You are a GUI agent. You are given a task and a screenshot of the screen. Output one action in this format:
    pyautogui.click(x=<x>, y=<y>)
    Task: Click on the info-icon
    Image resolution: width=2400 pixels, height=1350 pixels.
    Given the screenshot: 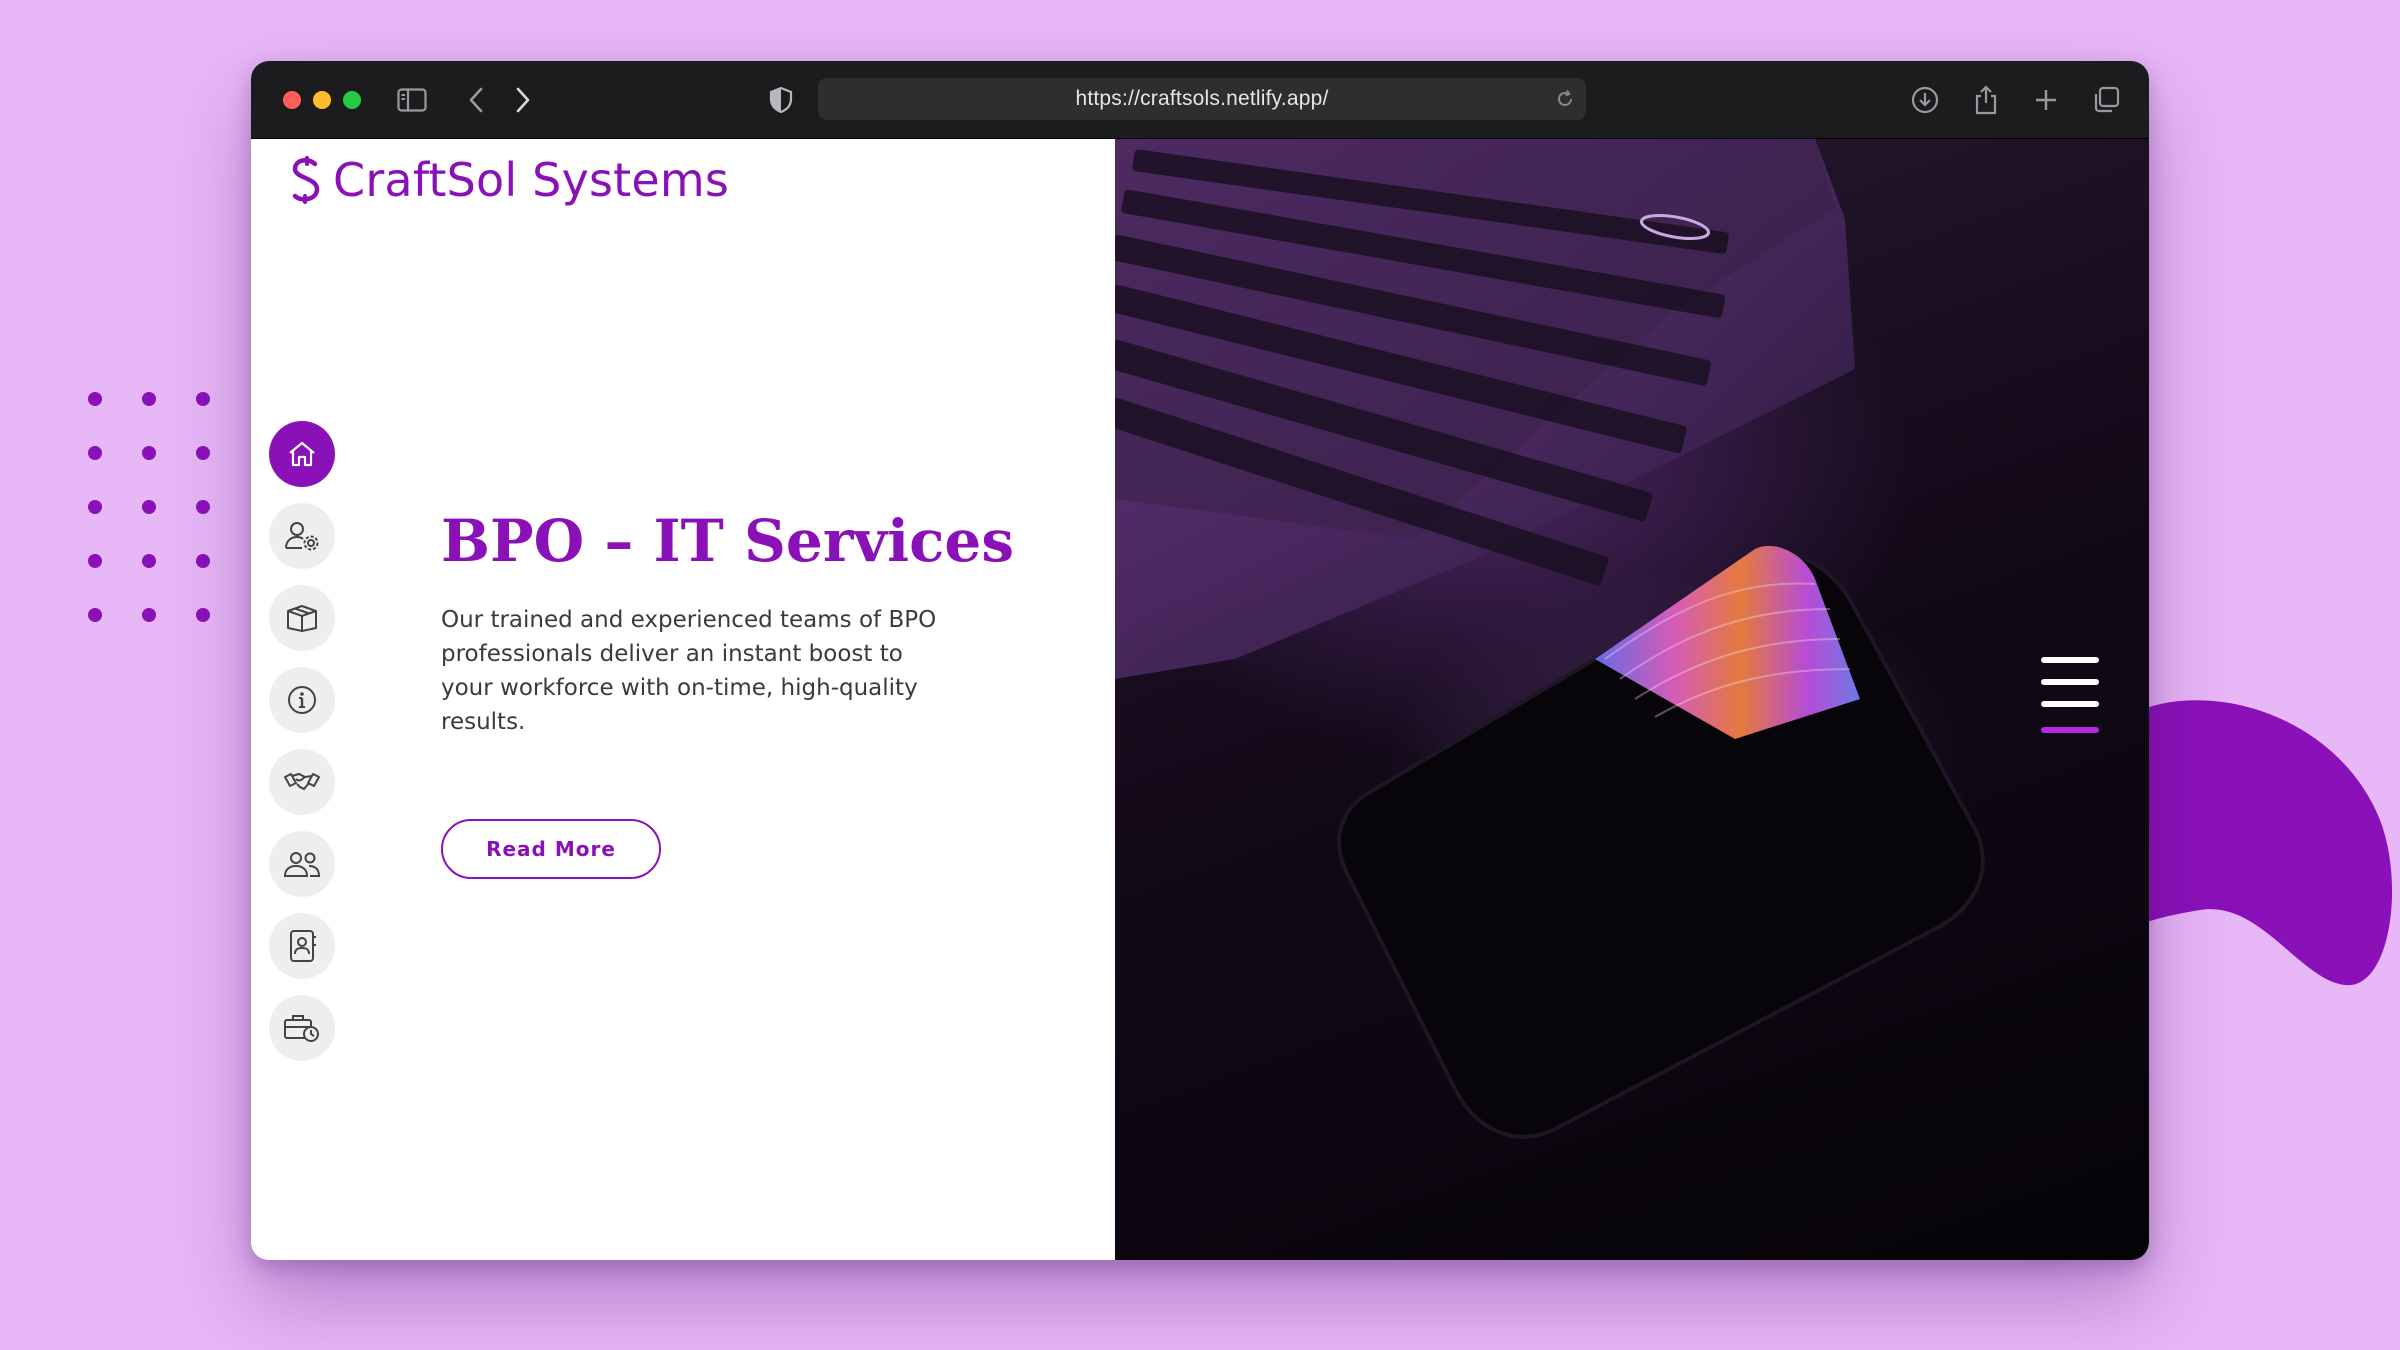 What is the action you would take?
    pyautogui.click(x=302, y=700)
    